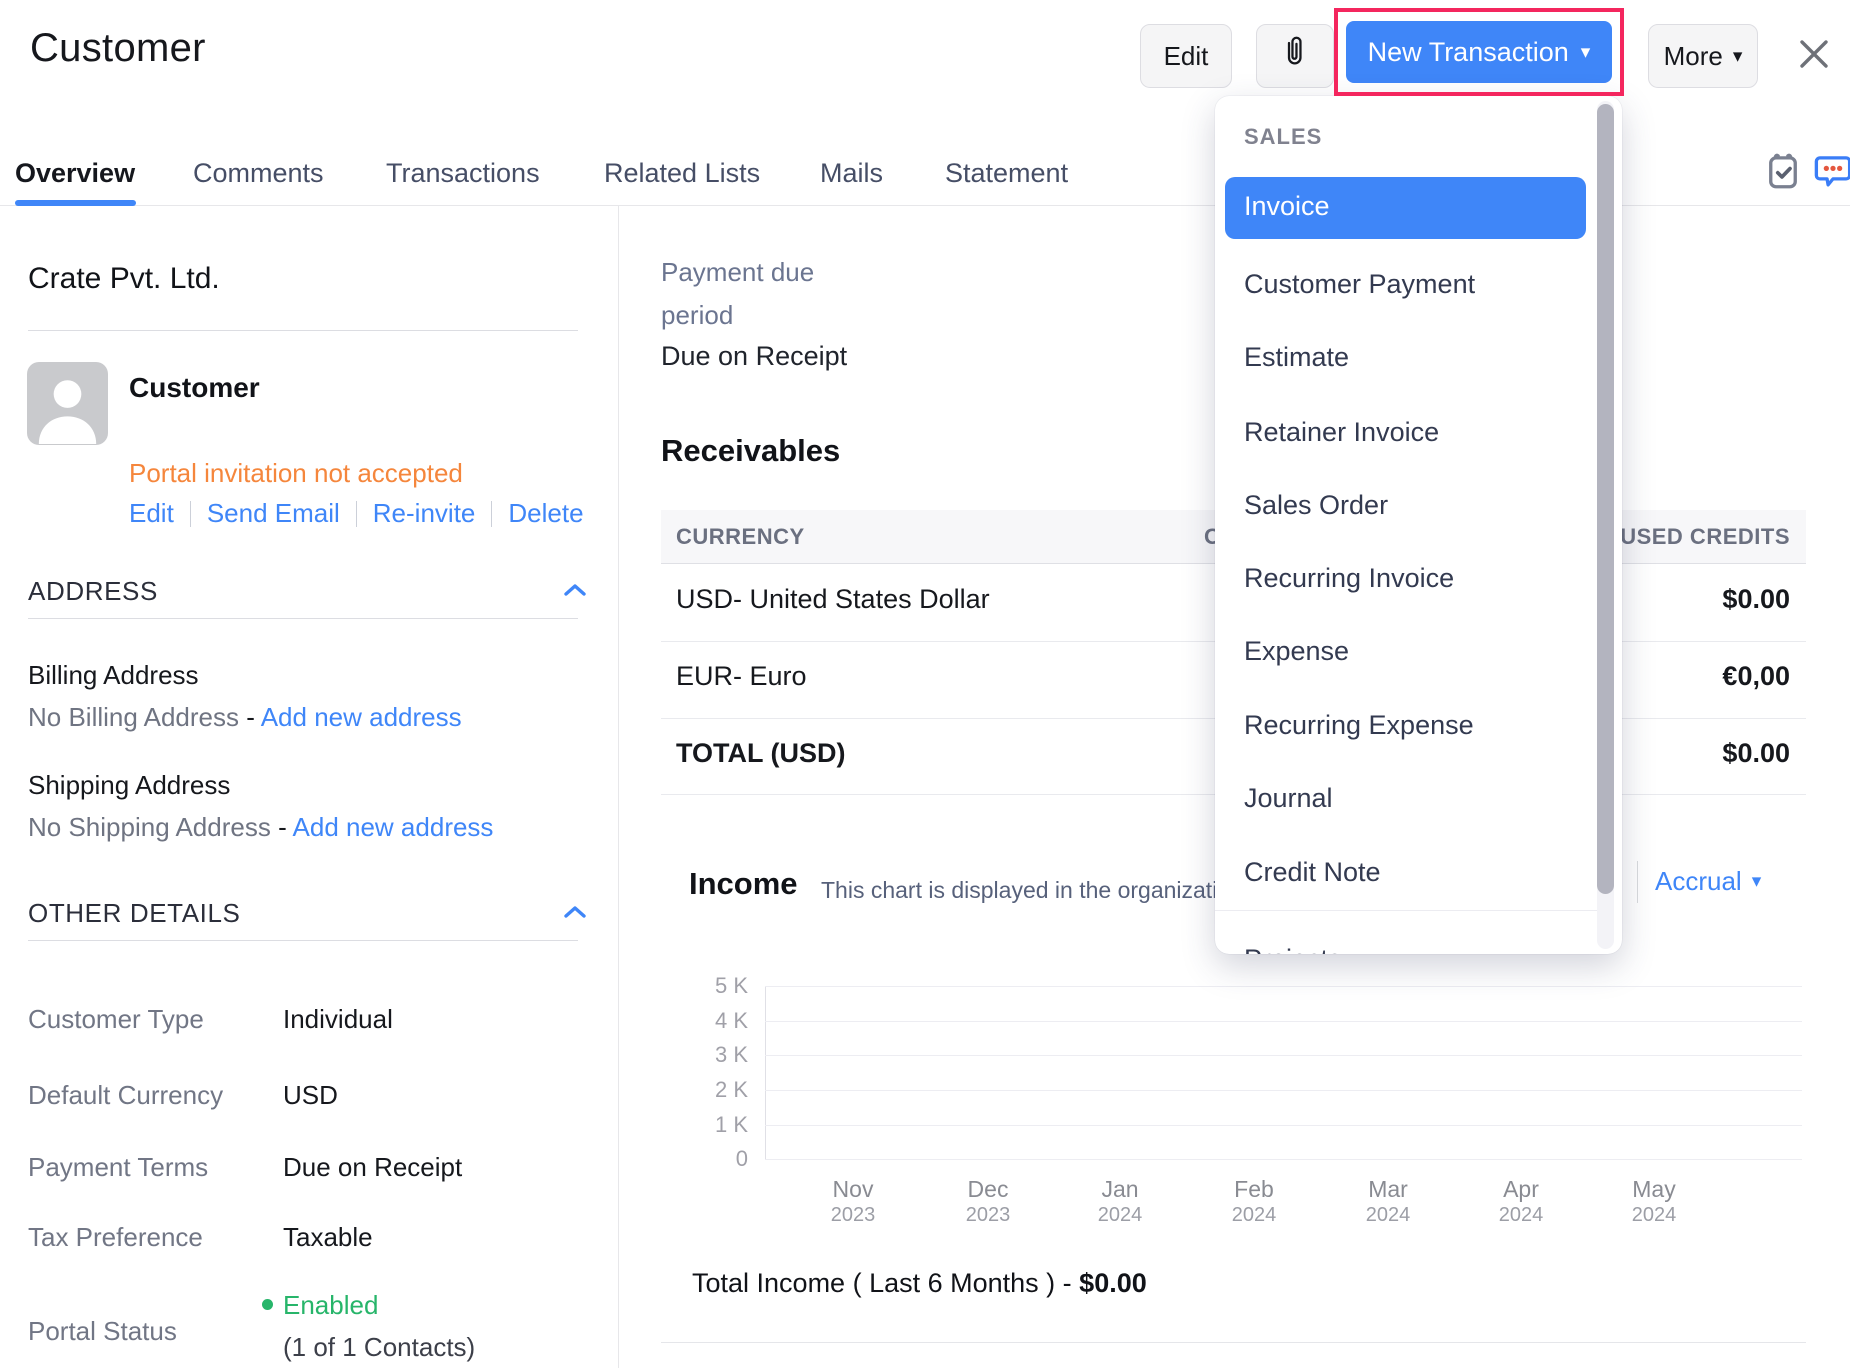 Image resolution: width=1850 pixels, height=1368 pixels. I want to click on menu-item-invoice-label: Invoice, so click(1287, 206).